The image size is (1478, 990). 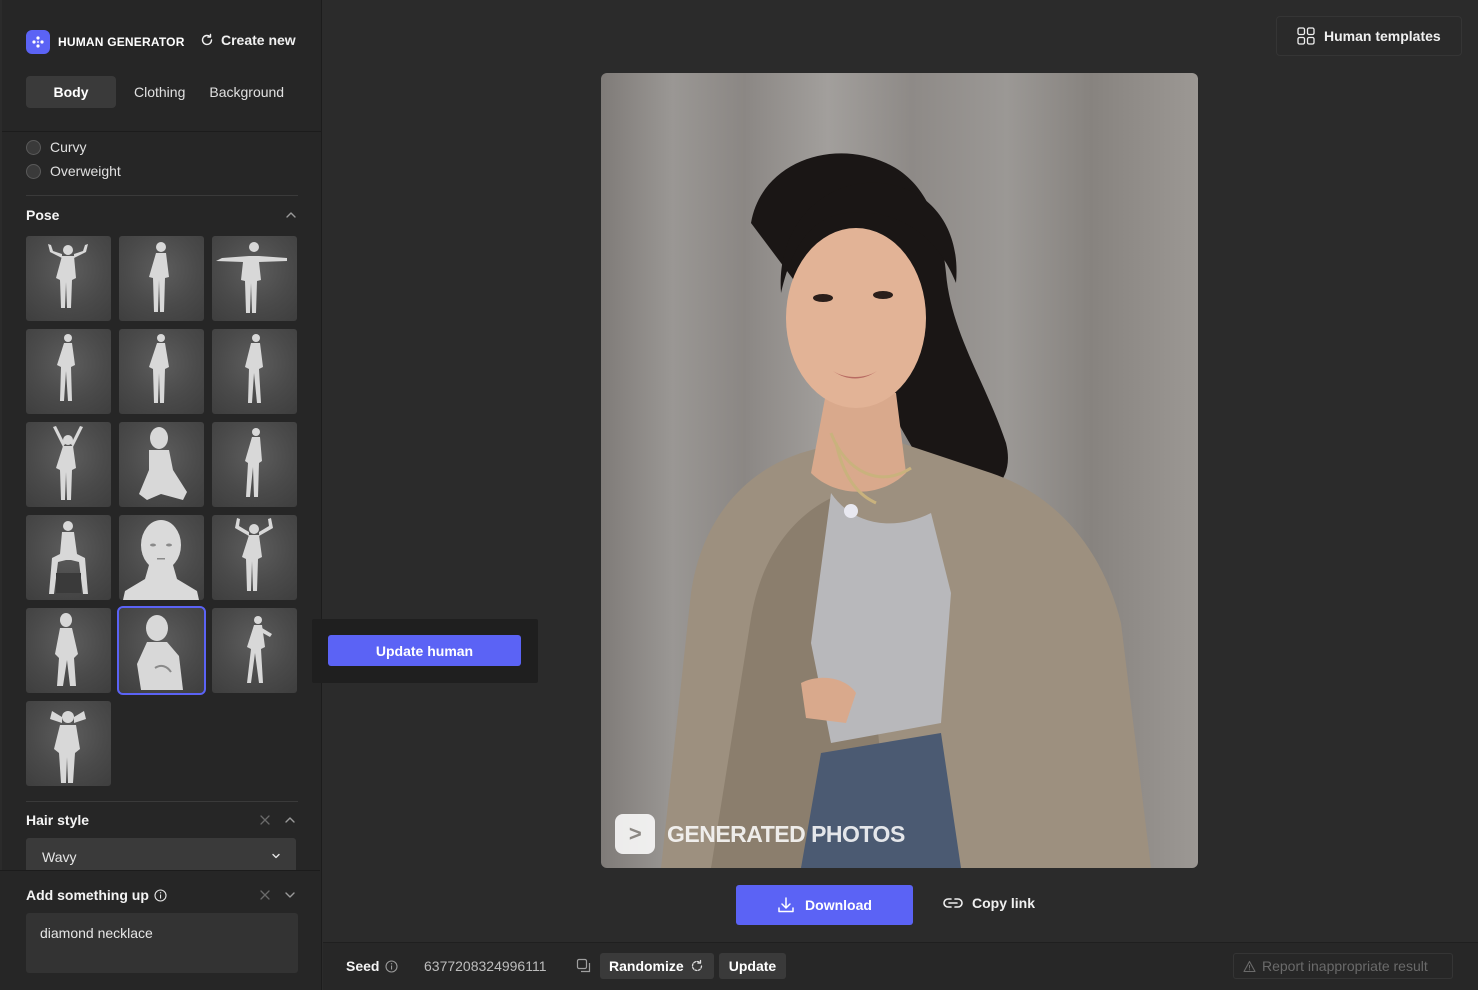 I want to click on watermark-logo-icon: >, so click(x=635, y=834).